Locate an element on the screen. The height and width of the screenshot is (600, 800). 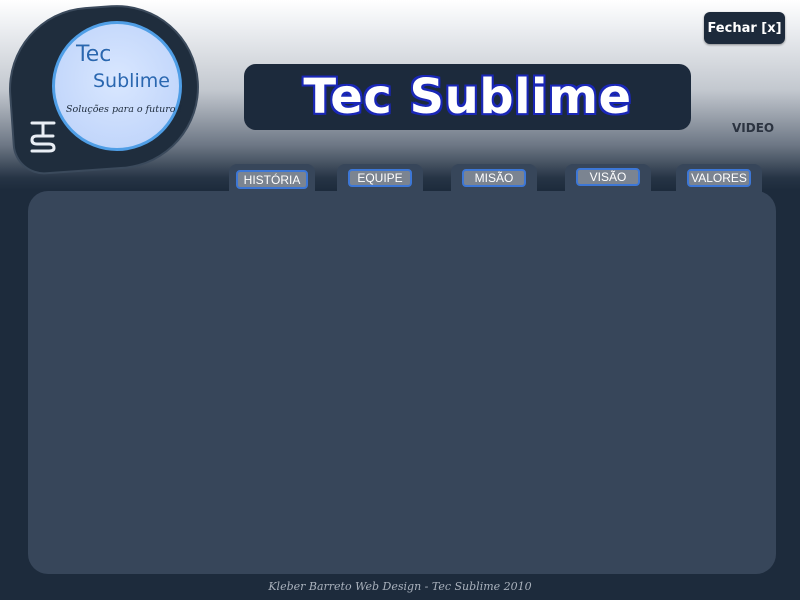
tab-historia: HISTÓRIA is located at coordinates (272, 179).